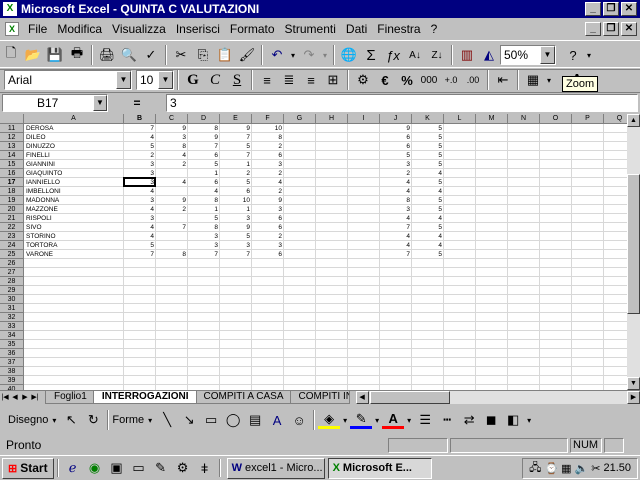 Image resolution: width=640 pixels, height=480 pixels. What do you see at coordinates (12, 29) in the screenshot?
I see `workbook-icon: X` at bounding box center [12, 29].